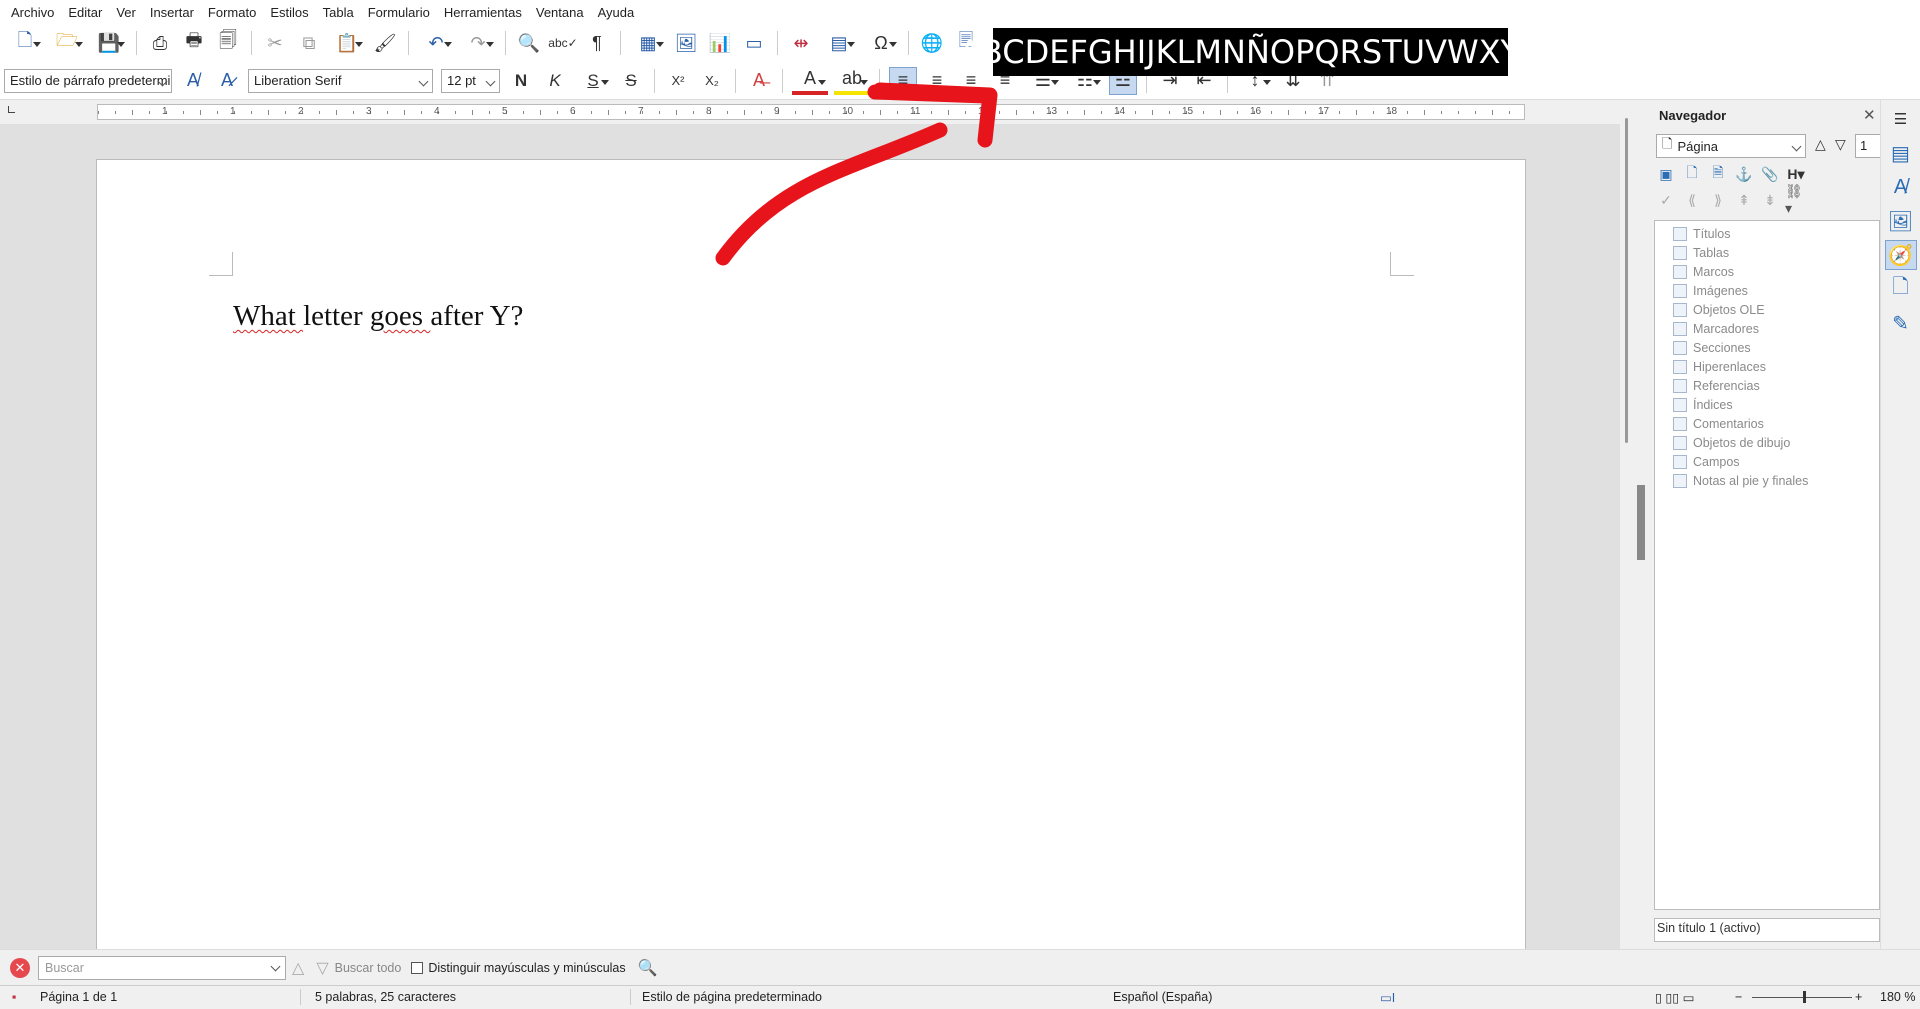  I want to click on page-break-icon: ⇹, so click(801, 43).